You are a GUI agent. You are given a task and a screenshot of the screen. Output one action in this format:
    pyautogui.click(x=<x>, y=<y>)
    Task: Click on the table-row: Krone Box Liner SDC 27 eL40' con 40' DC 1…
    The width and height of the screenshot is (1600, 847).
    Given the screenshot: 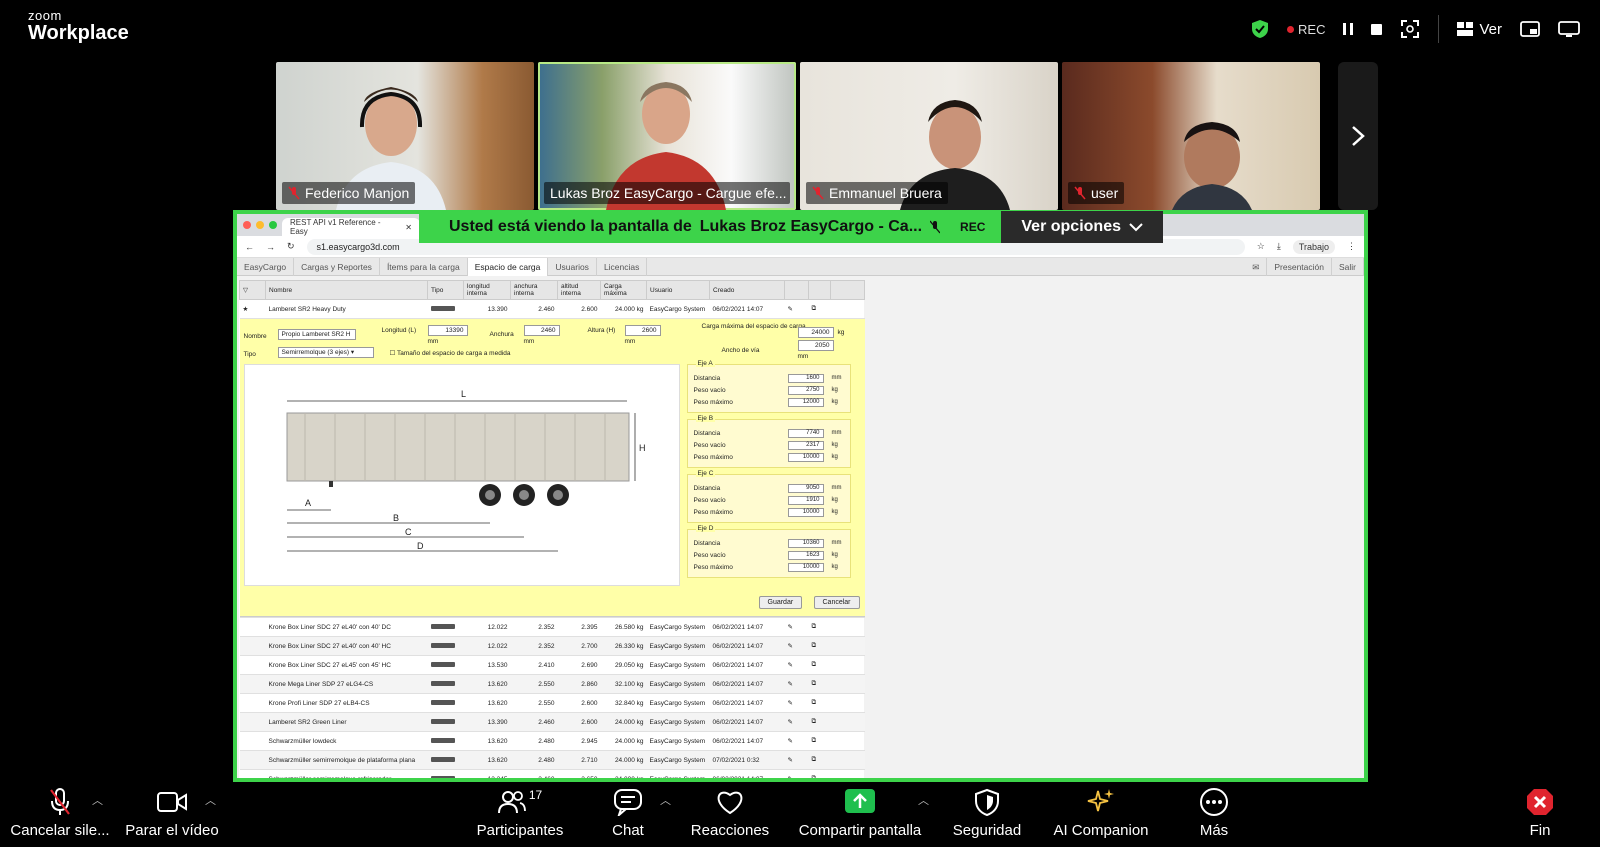 What is the action you would take?
    pyautogui.click(x=552, y=627)
    